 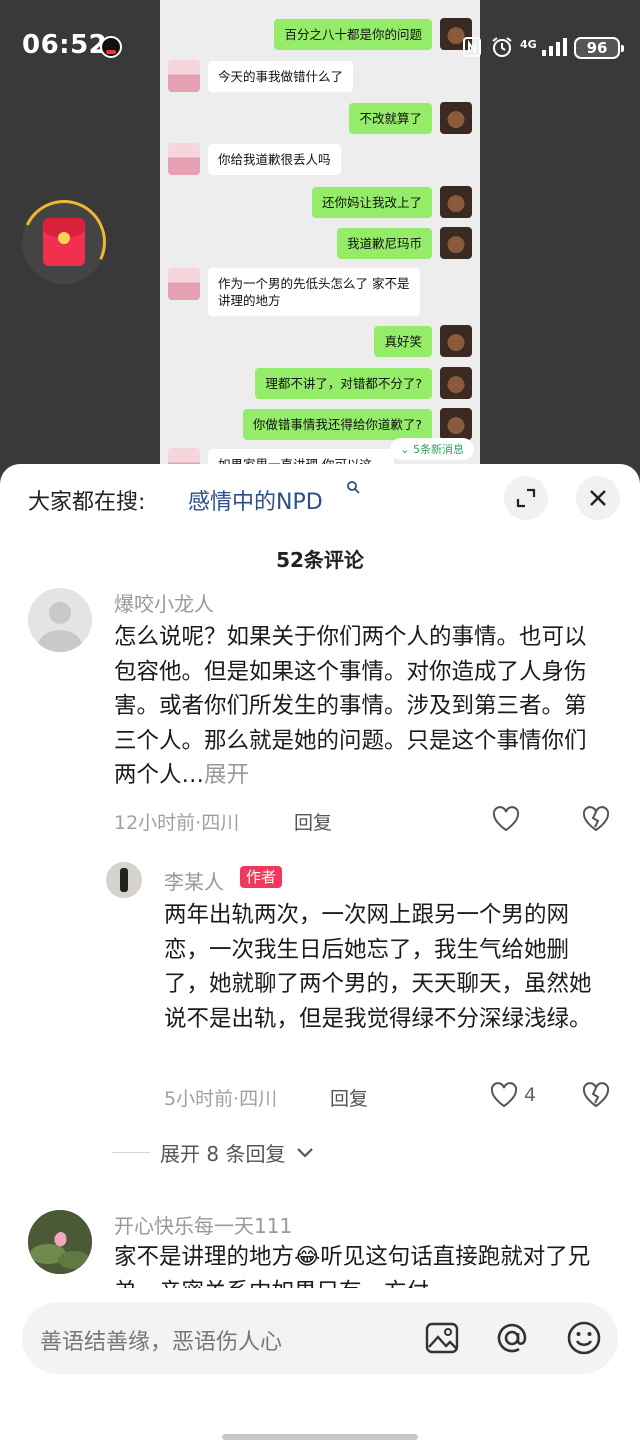 What do you see at coordinates (255, 500) in the screenshot?
I see `search-term-link: 感情中的NPD` at bounding box center [255, 500].